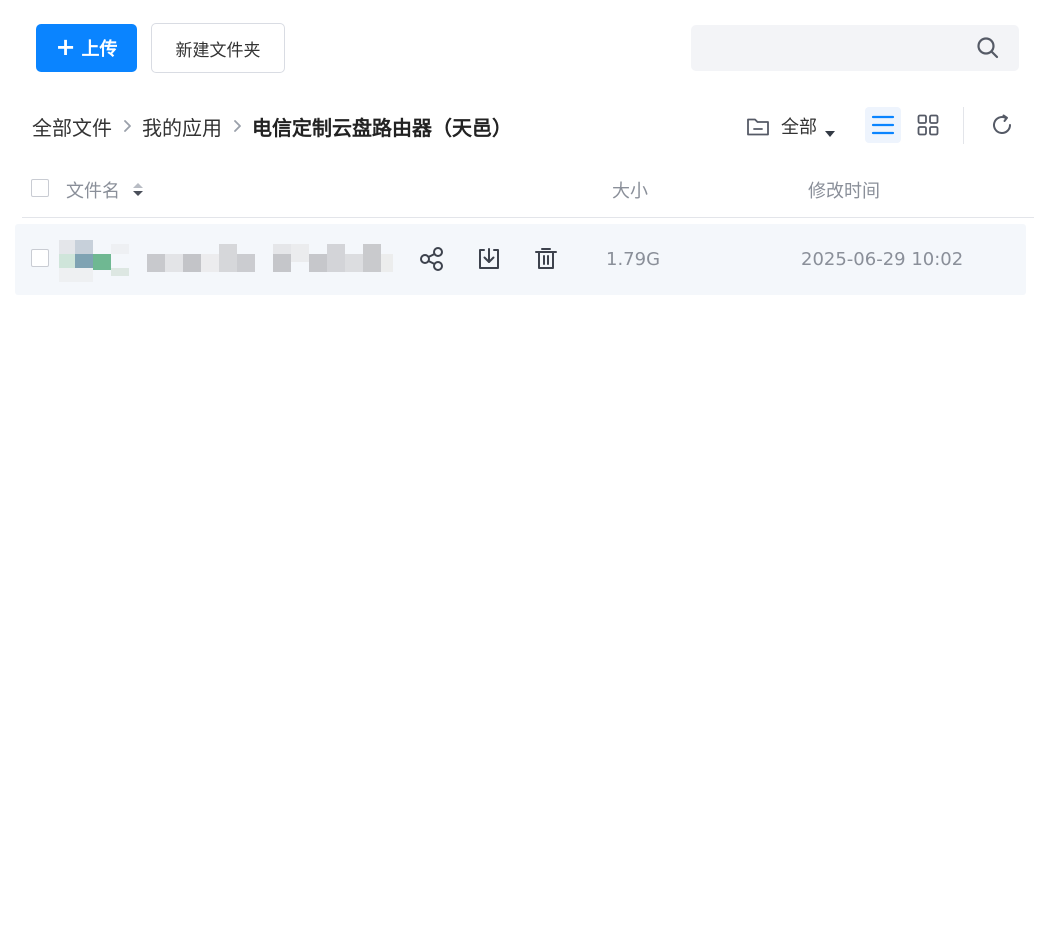  What do you see at coordinates (138, 190) in the screenshot?
I see `sort-icon` at bounding box center [138, 190].